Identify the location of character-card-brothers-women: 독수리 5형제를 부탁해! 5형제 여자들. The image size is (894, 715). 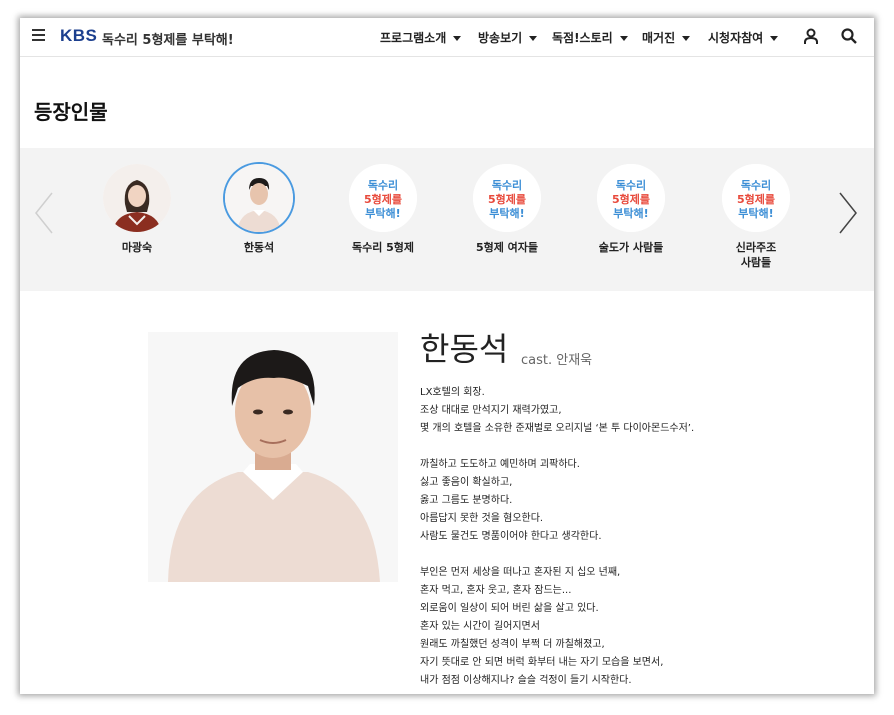
(507, 209).